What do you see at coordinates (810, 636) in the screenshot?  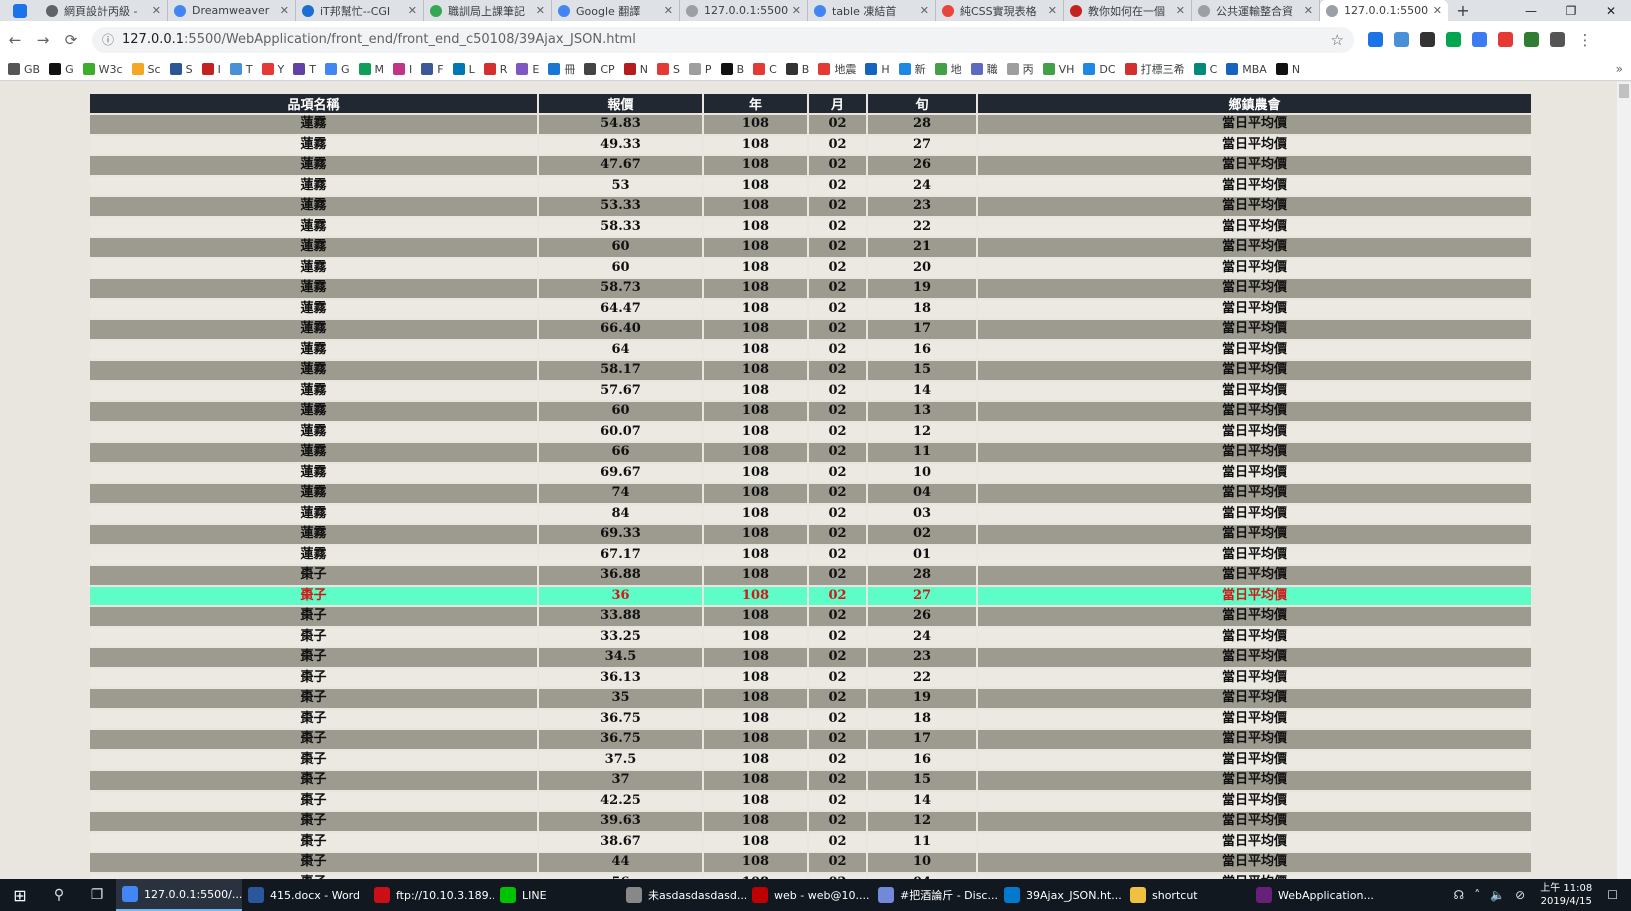 I see `table-row: 棗子 33.25 108 02 24 當日平均價` at bounding box center [810, 636].